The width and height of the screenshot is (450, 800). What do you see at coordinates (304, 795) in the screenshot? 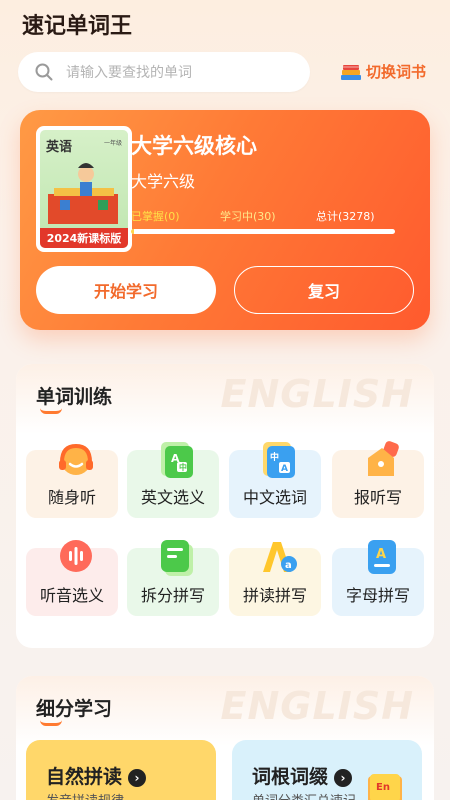
I see `roots-desc: 单词分类汇总速记` at bounding box center [304, 795].